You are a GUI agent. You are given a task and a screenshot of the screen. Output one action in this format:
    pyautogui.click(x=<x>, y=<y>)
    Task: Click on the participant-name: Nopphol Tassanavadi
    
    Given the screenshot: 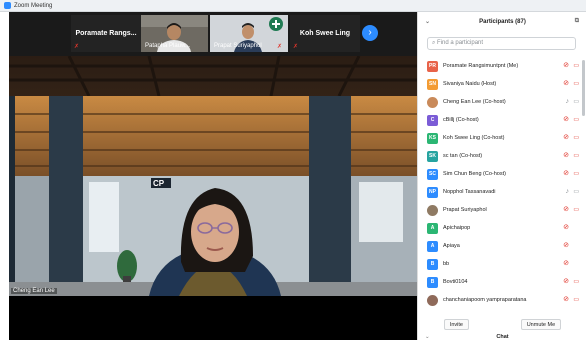 What is the action you would take?
    pyautogui.click(x=469, y=192)
    